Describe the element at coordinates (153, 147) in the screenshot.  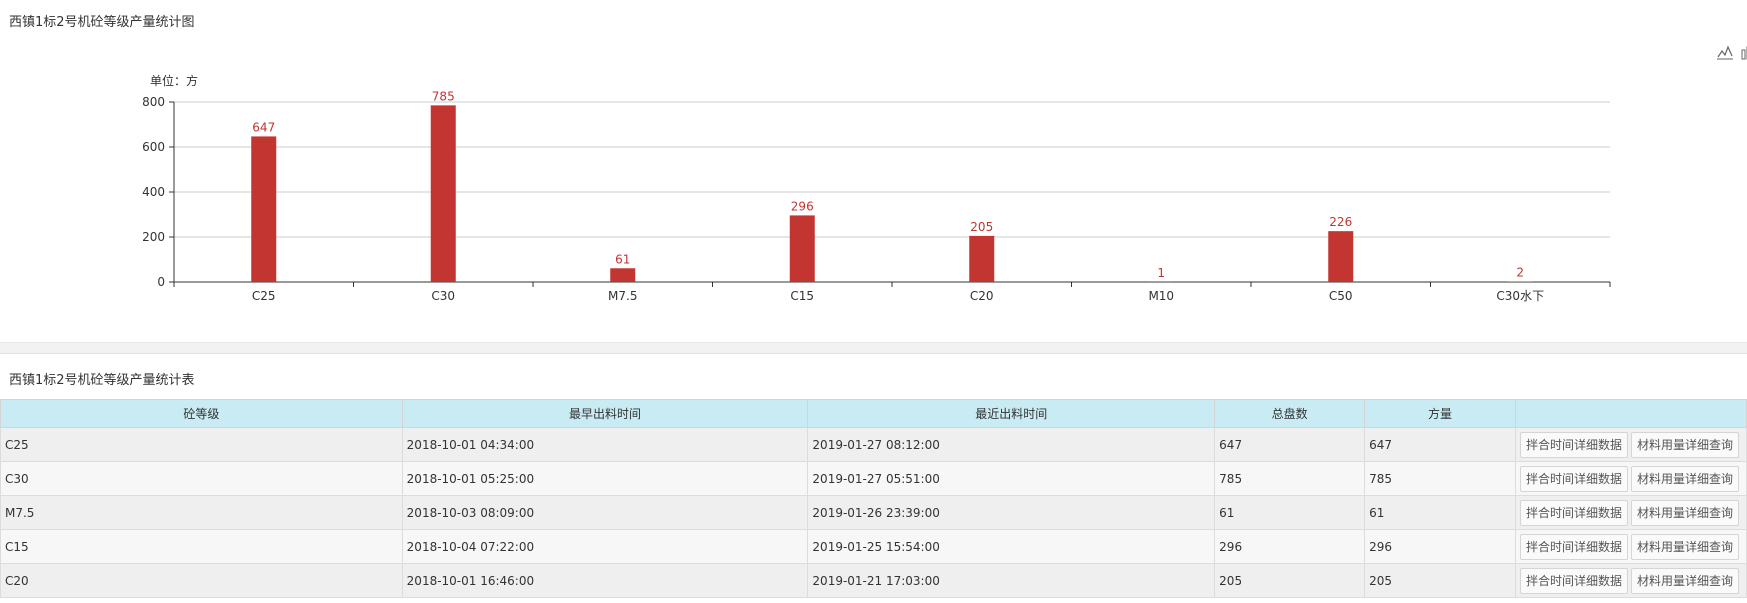
I see `y-tick-label: 600` at that location.